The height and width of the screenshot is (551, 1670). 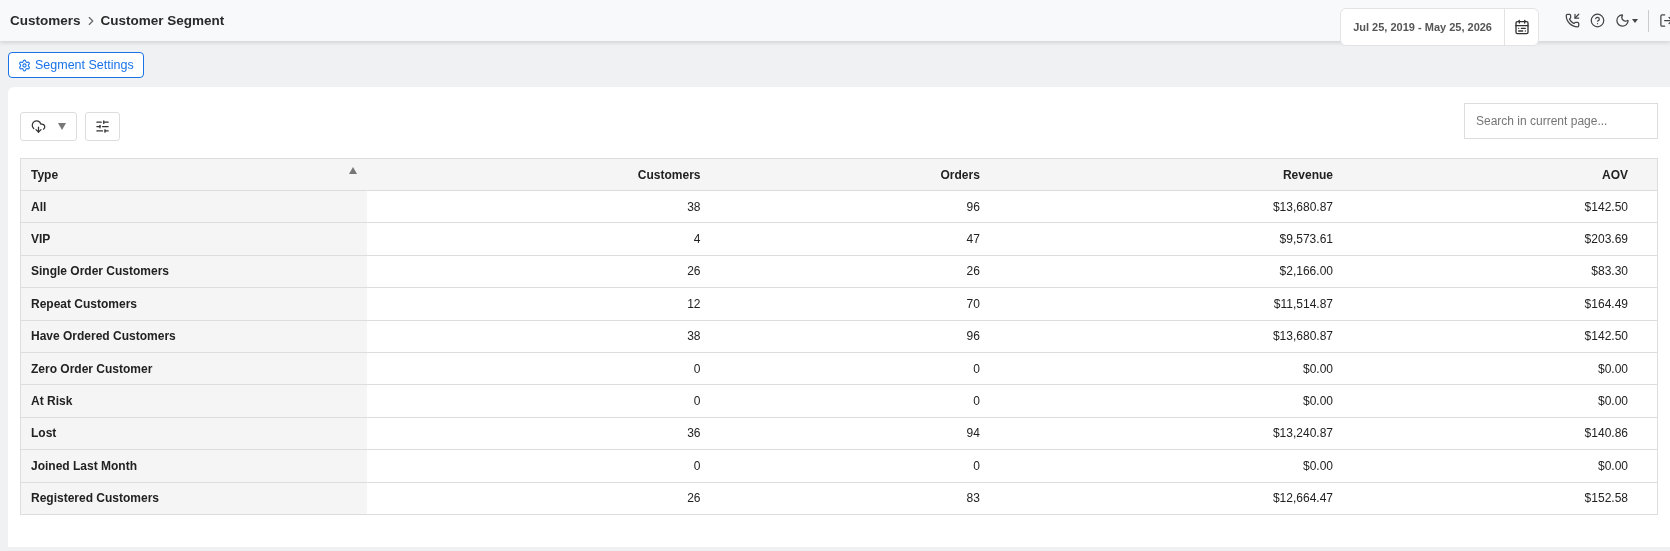 I want to click on table-cell: Have Ordered Customers, so click(x=193, y=336).